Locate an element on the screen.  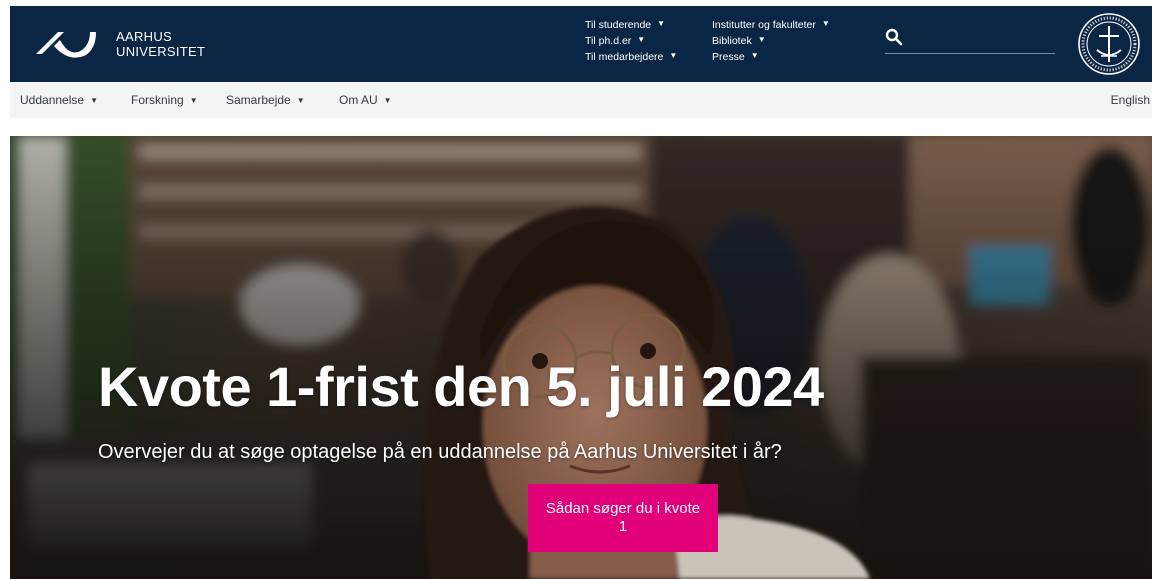
nav-presse: Presse ▼ is located at coordinates (771, 57).